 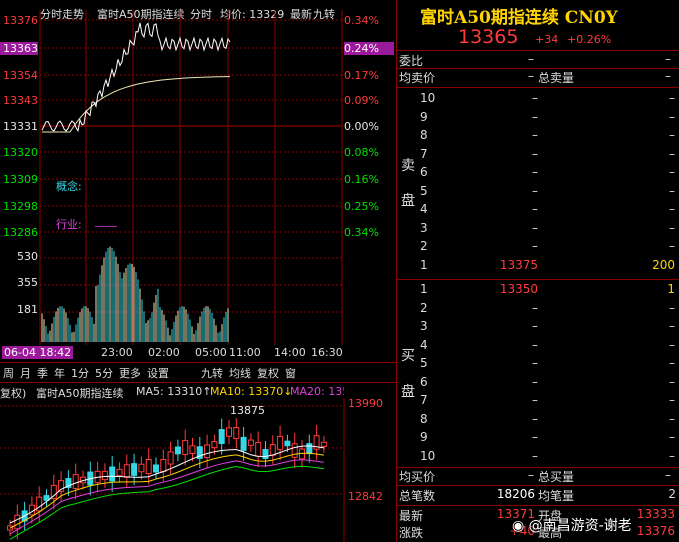 I want to click on settings-button: 设置, so click(x=158, y=373).